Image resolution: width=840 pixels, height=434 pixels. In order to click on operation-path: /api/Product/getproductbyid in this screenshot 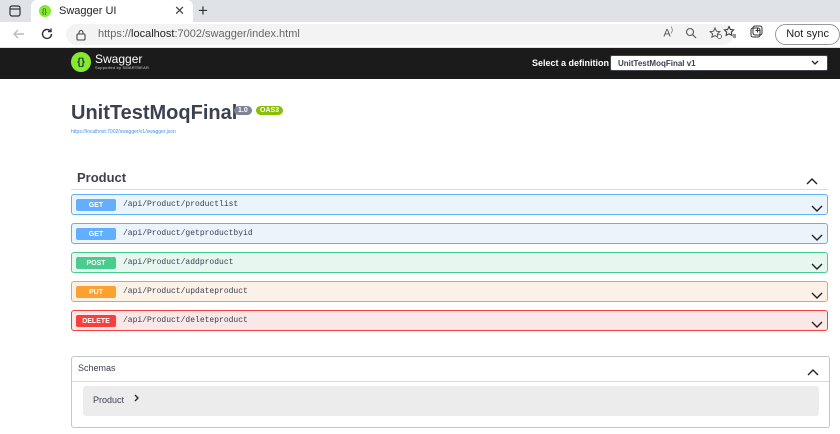, I will do `click(188, 233)`.